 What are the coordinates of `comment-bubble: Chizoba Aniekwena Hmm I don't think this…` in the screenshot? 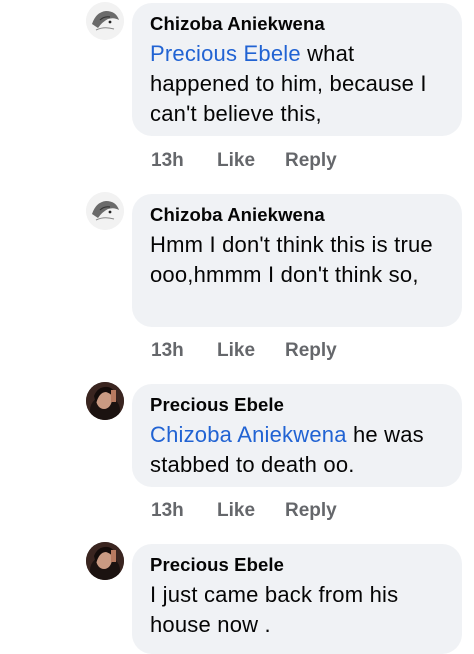 It's located at (297, 260).